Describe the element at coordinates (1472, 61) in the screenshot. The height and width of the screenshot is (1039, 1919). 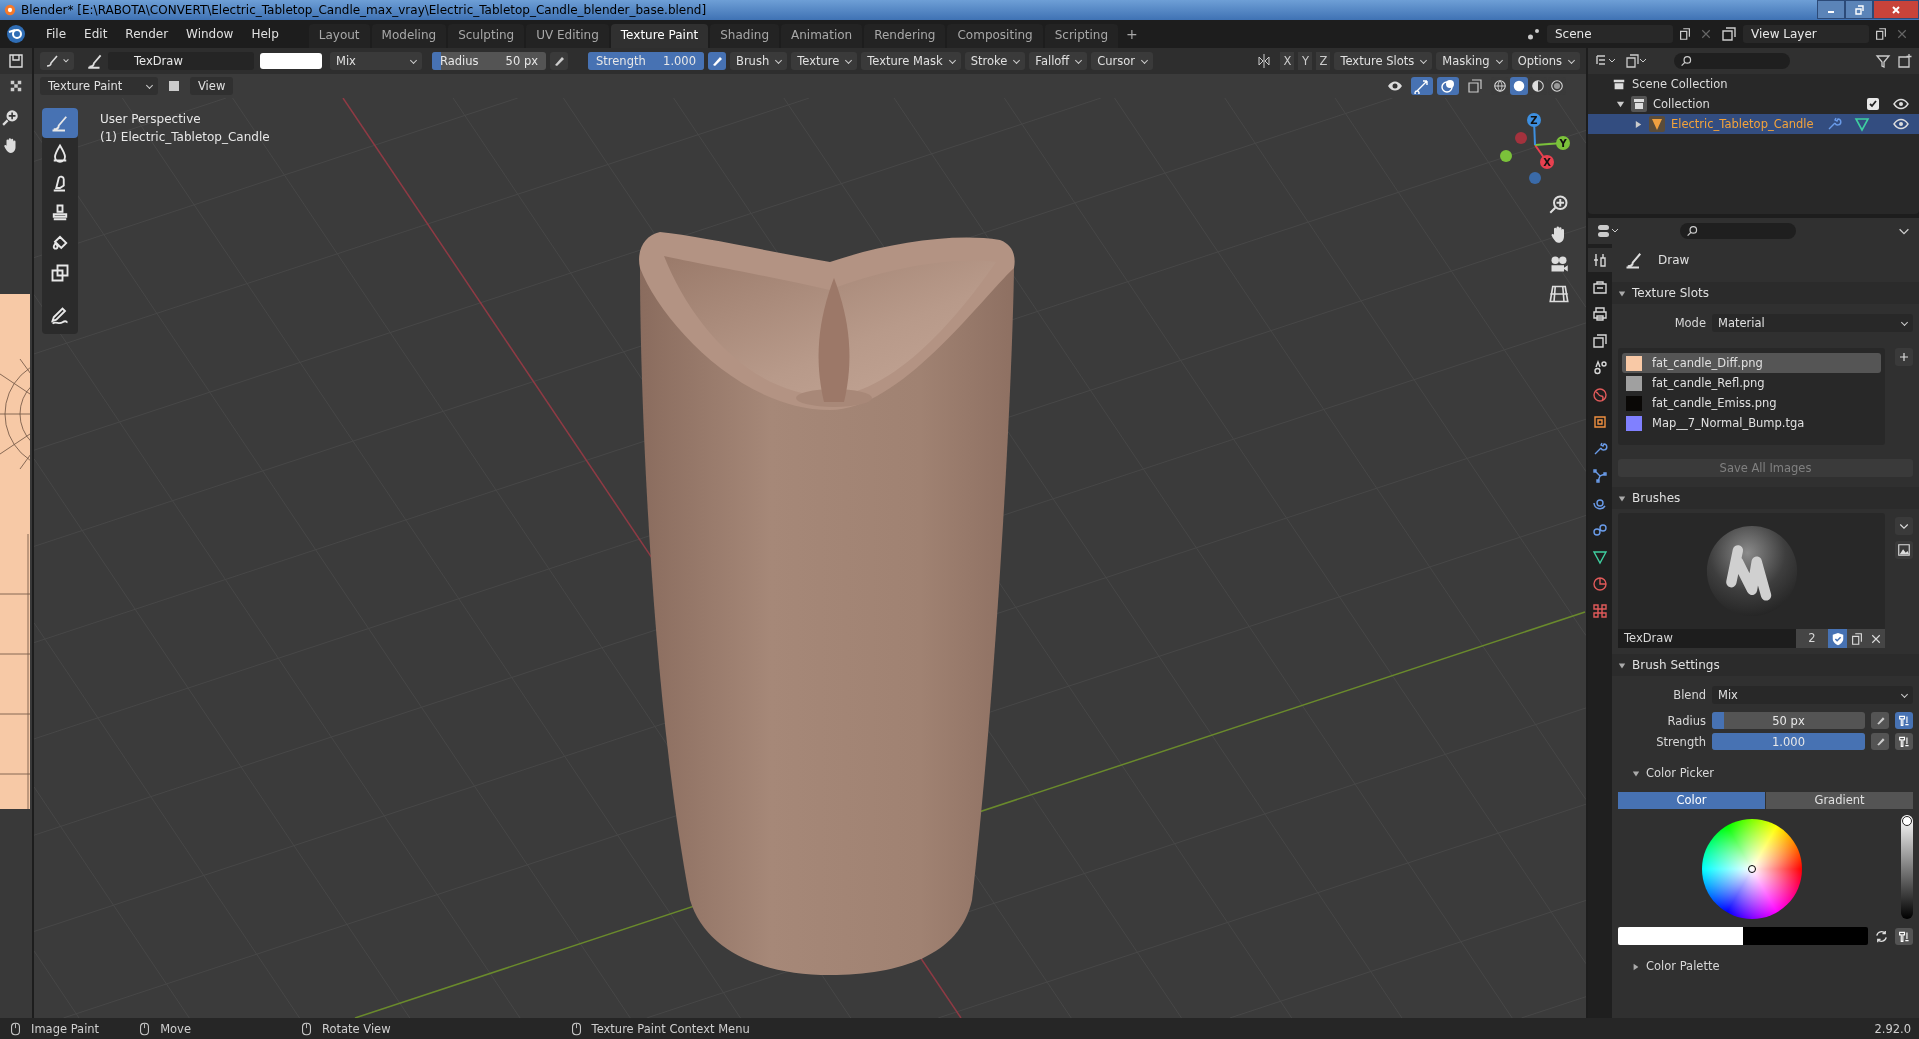
I see `header-menu: Masking` at that location.